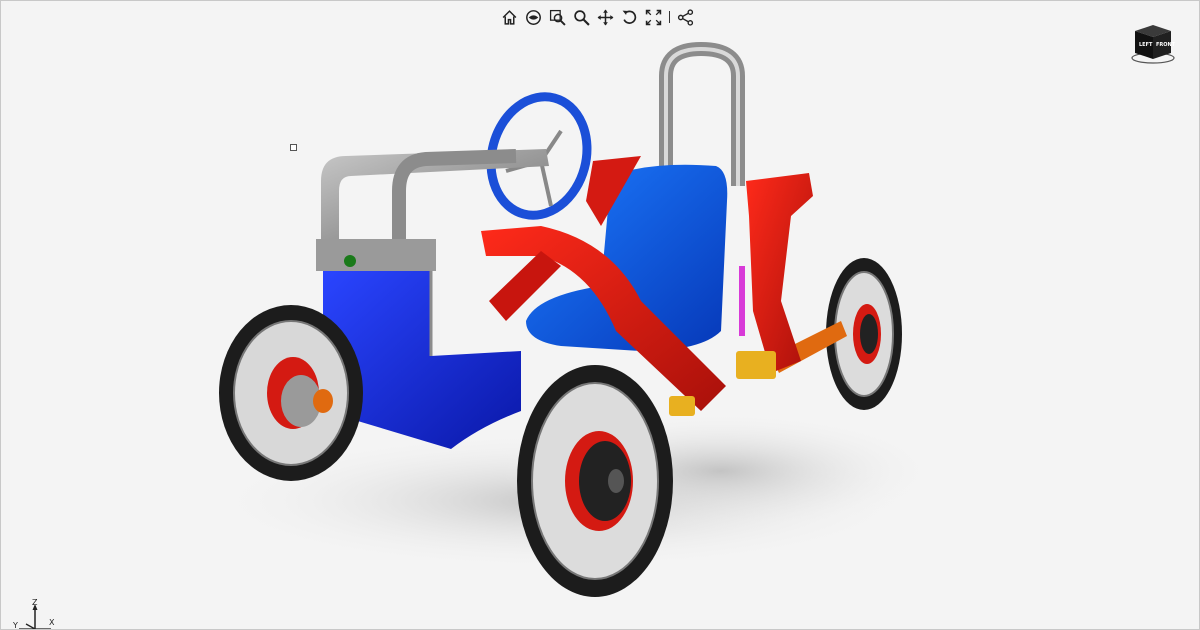 This screenshot has height=630, width=1200. Describe the element at coordinates (742, 301) in the screenshot. I see `rear-shock-spring` at that location.